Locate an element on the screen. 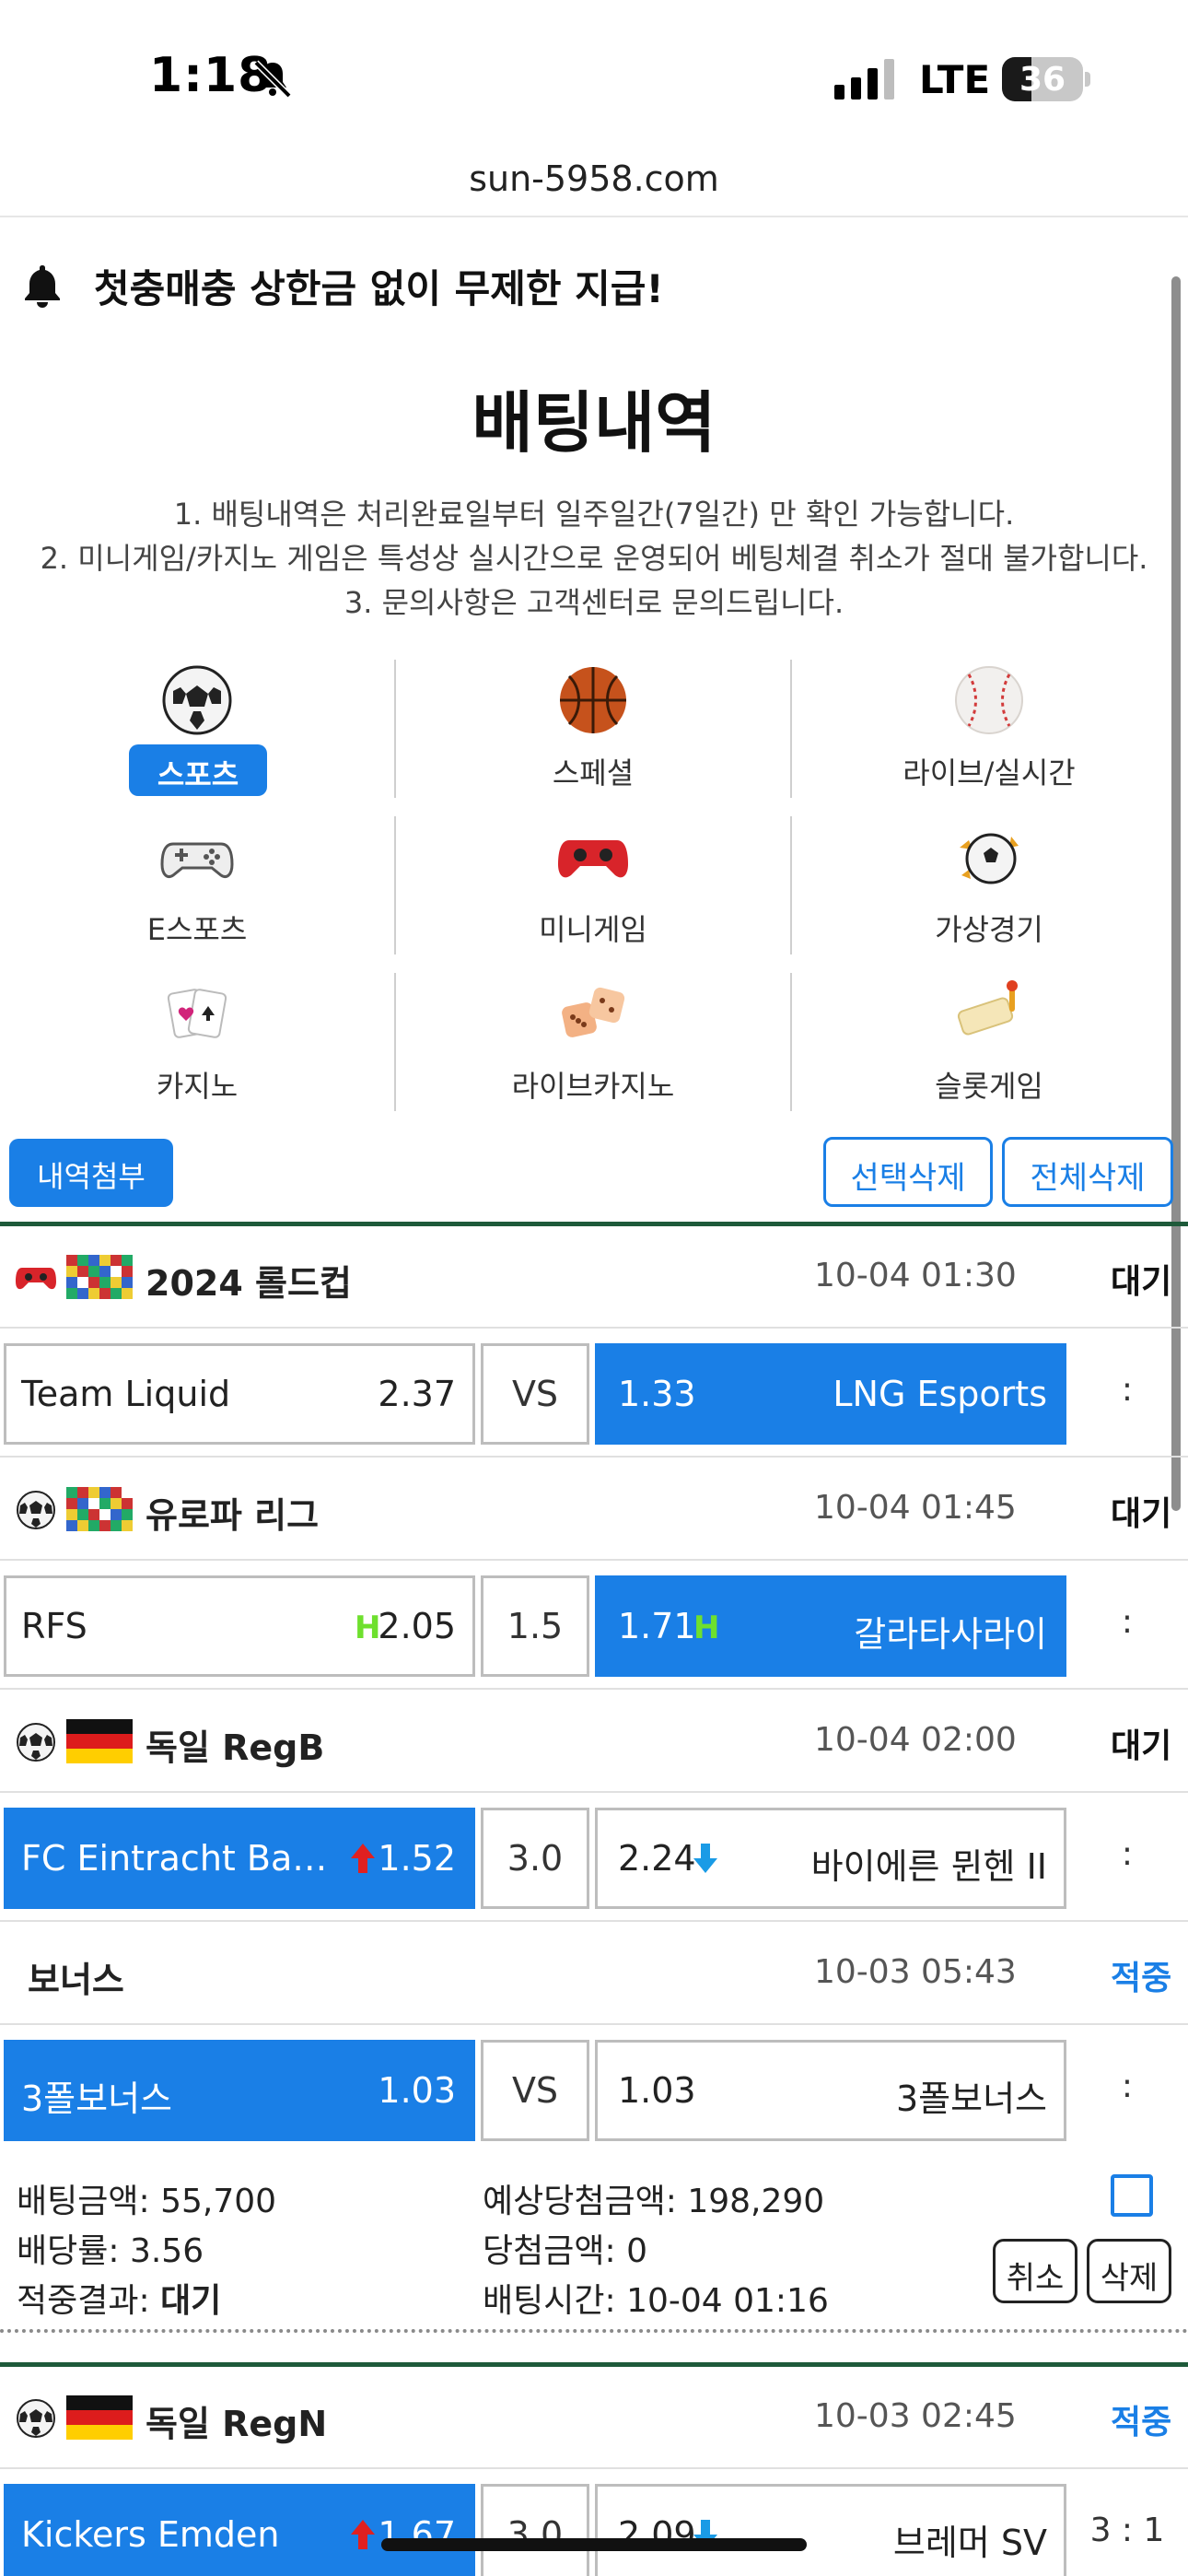  home-team-name: 3폴보너스 is located at coordinates (97, 2098).